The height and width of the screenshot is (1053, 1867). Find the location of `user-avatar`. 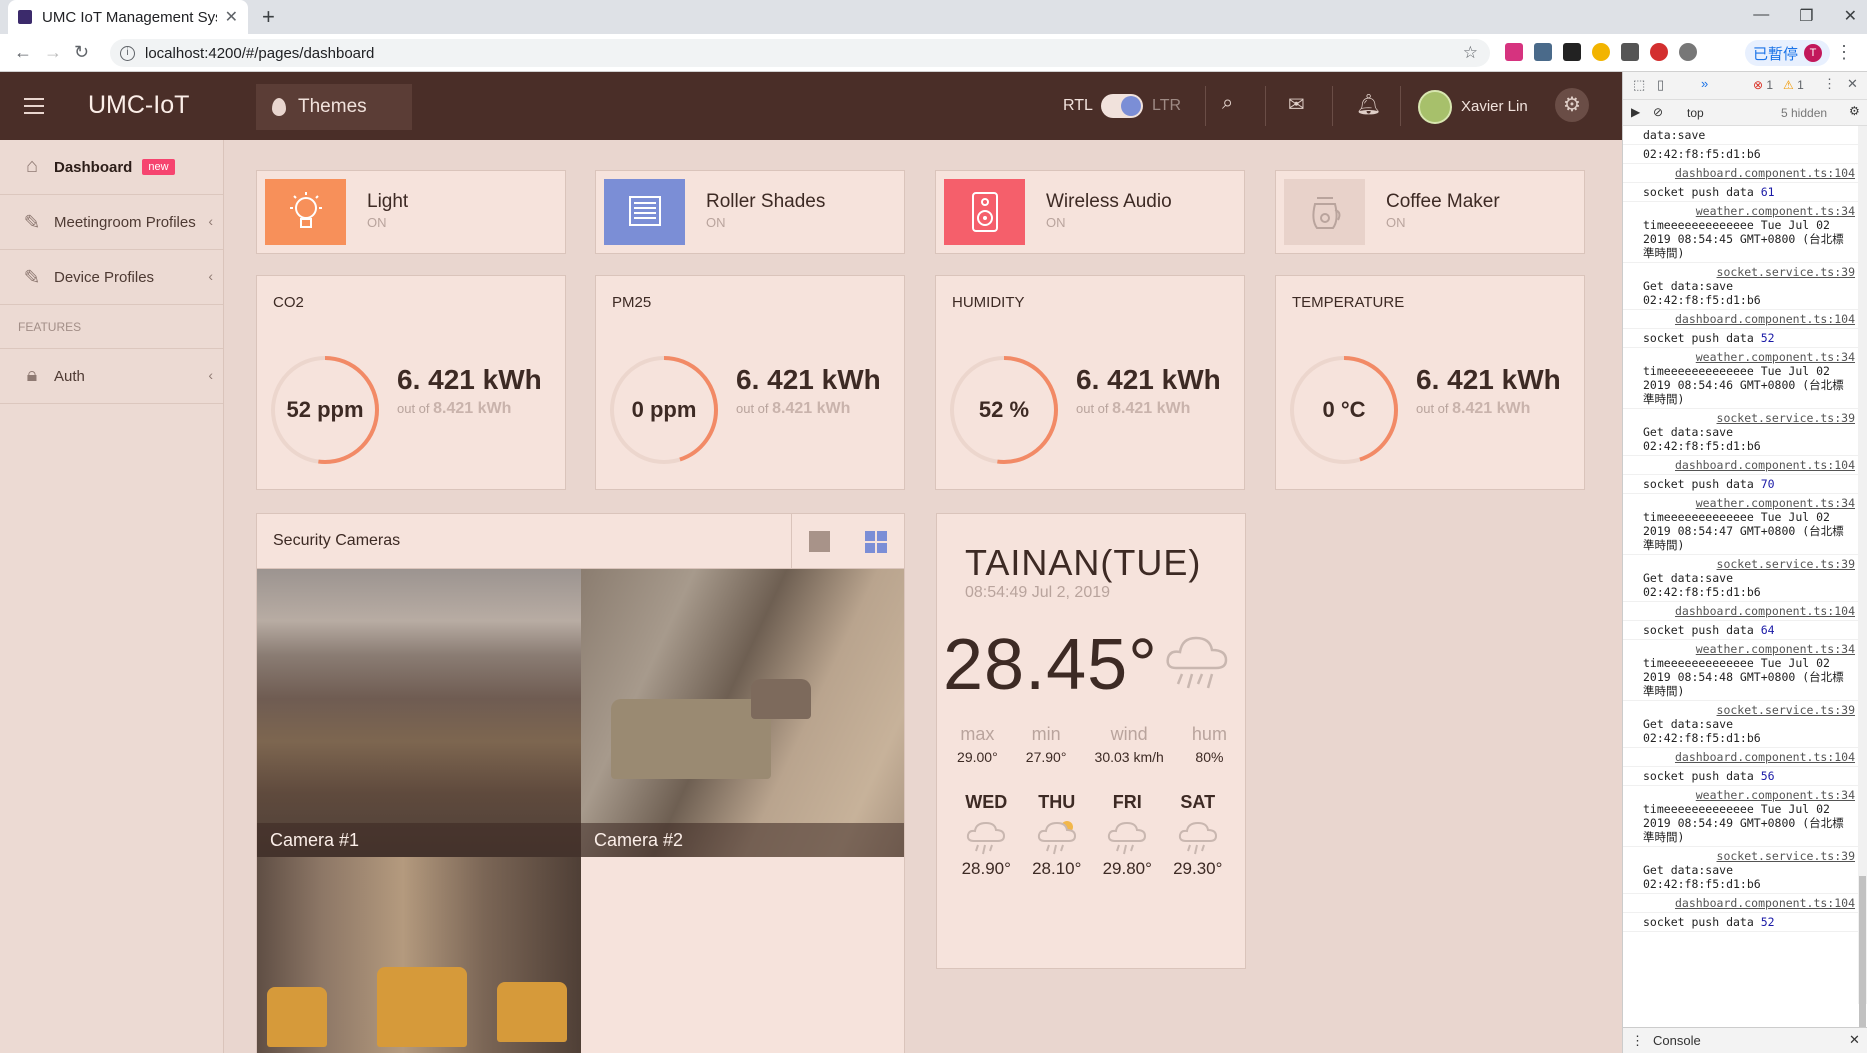

user-avatar is located at coordinates (1435, 107).